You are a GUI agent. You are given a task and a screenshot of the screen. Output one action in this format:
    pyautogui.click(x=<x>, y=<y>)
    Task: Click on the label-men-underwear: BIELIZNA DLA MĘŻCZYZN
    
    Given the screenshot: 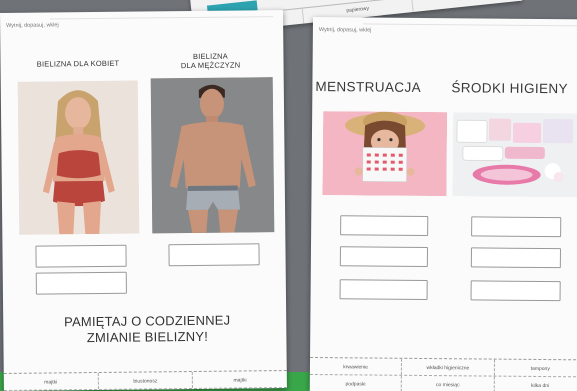 What is the action you would take?
    pyautogui.click(x=210, y=61)
    